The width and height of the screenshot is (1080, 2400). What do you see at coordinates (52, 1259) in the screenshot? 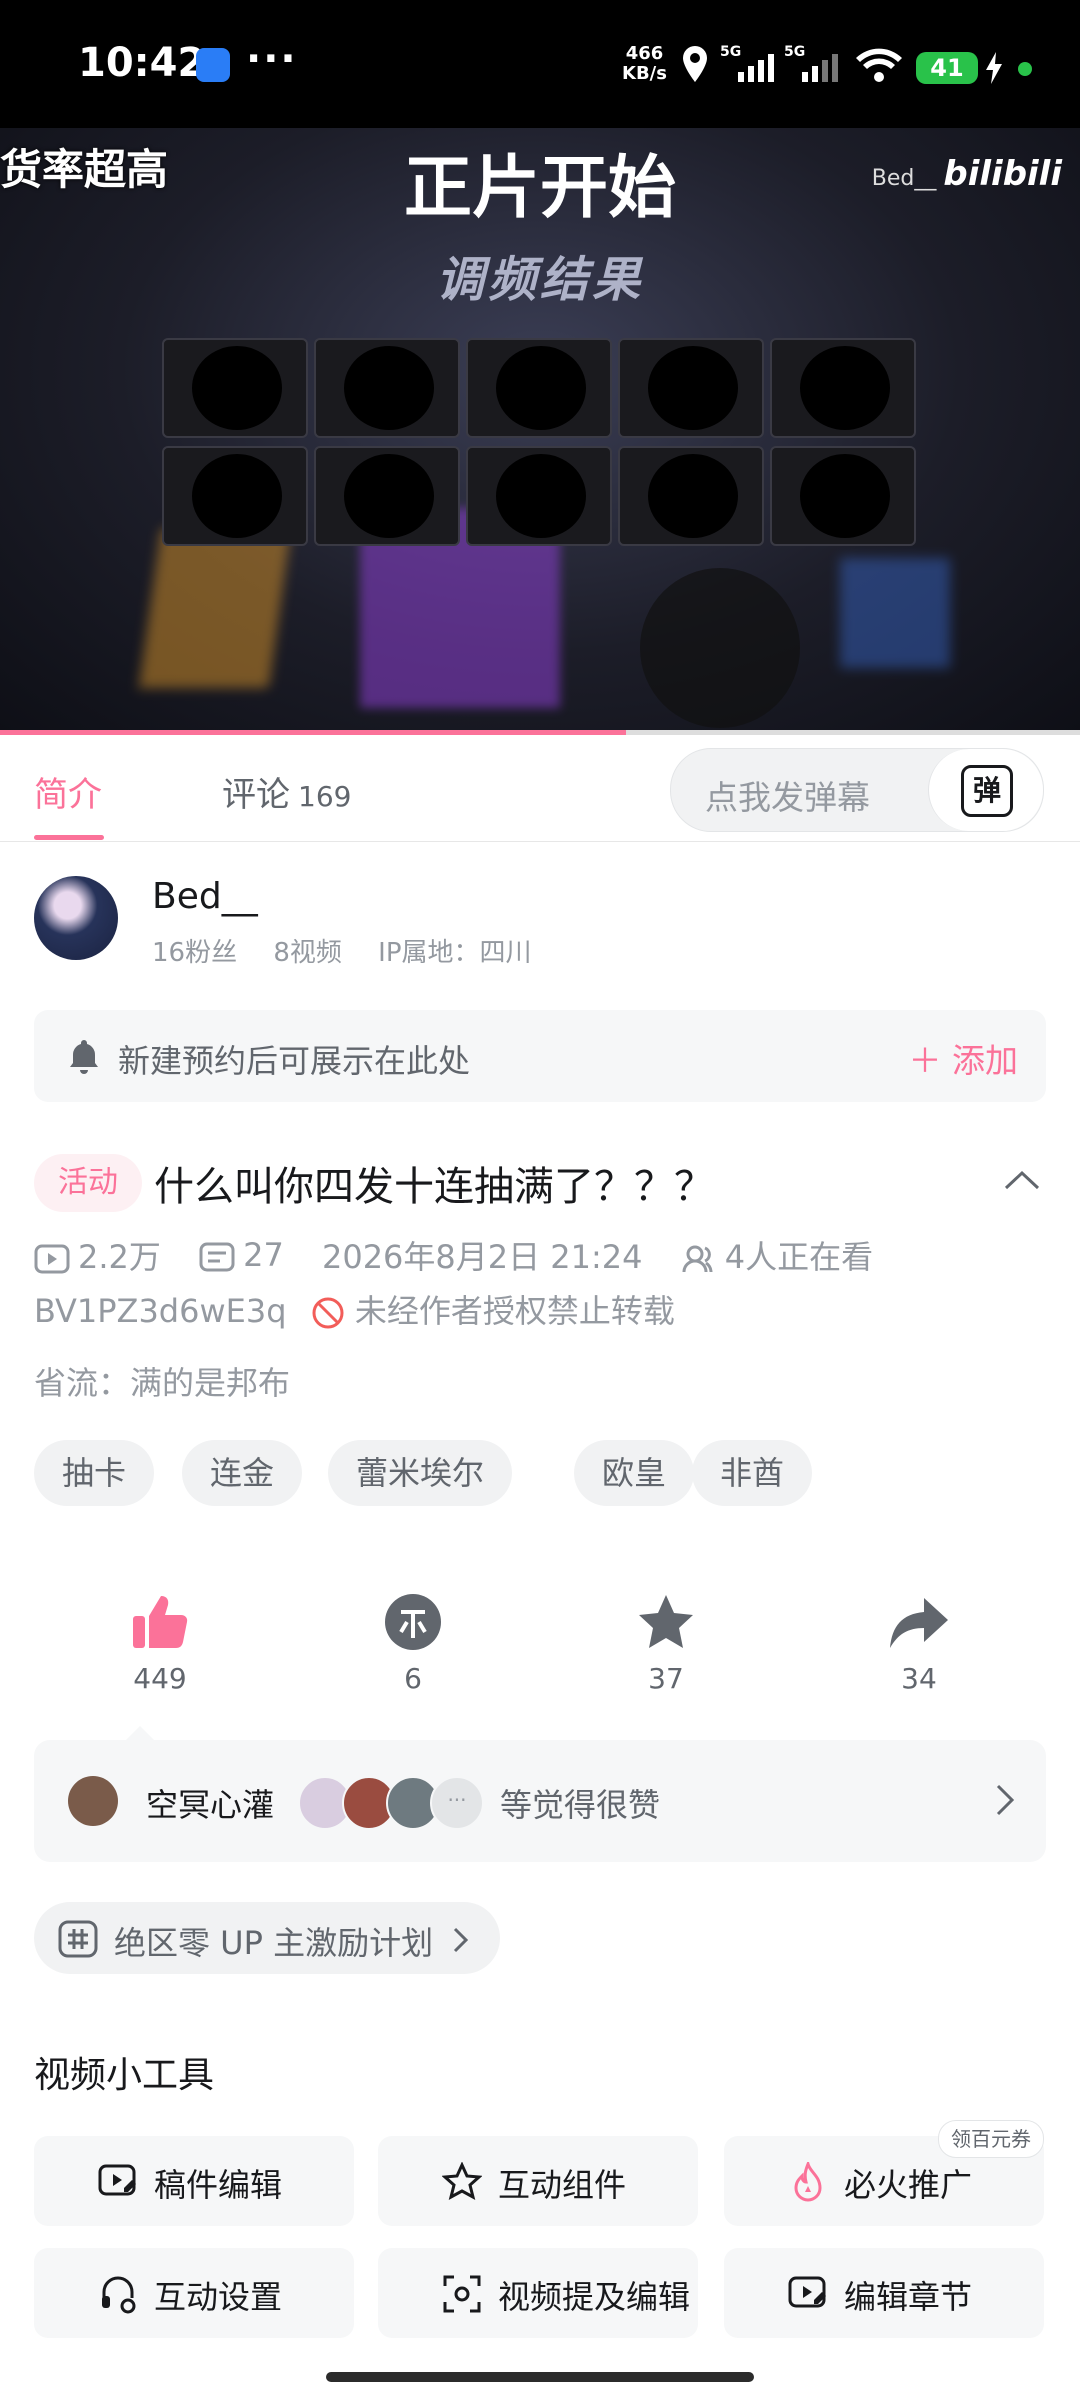
I see `play-count-icon` at bounding box center [52, 1259].